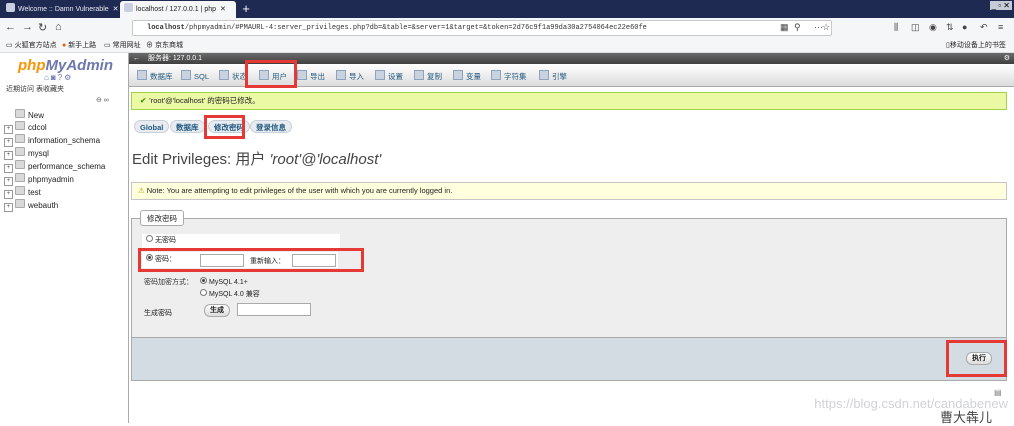  What do you see at coordinates (122, 45) in the screenshot?
I see `bookmark-item: ▭ 常用网址` at bounding box center [122, 45].